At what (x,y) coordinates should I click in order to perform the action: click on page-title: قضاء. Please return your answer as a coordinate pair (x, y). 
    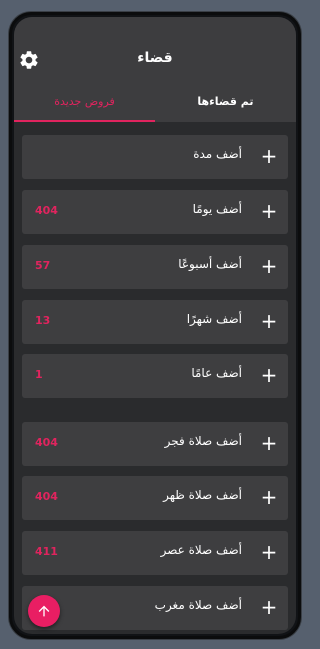
    Looking at the image, I should click on (155, 58).